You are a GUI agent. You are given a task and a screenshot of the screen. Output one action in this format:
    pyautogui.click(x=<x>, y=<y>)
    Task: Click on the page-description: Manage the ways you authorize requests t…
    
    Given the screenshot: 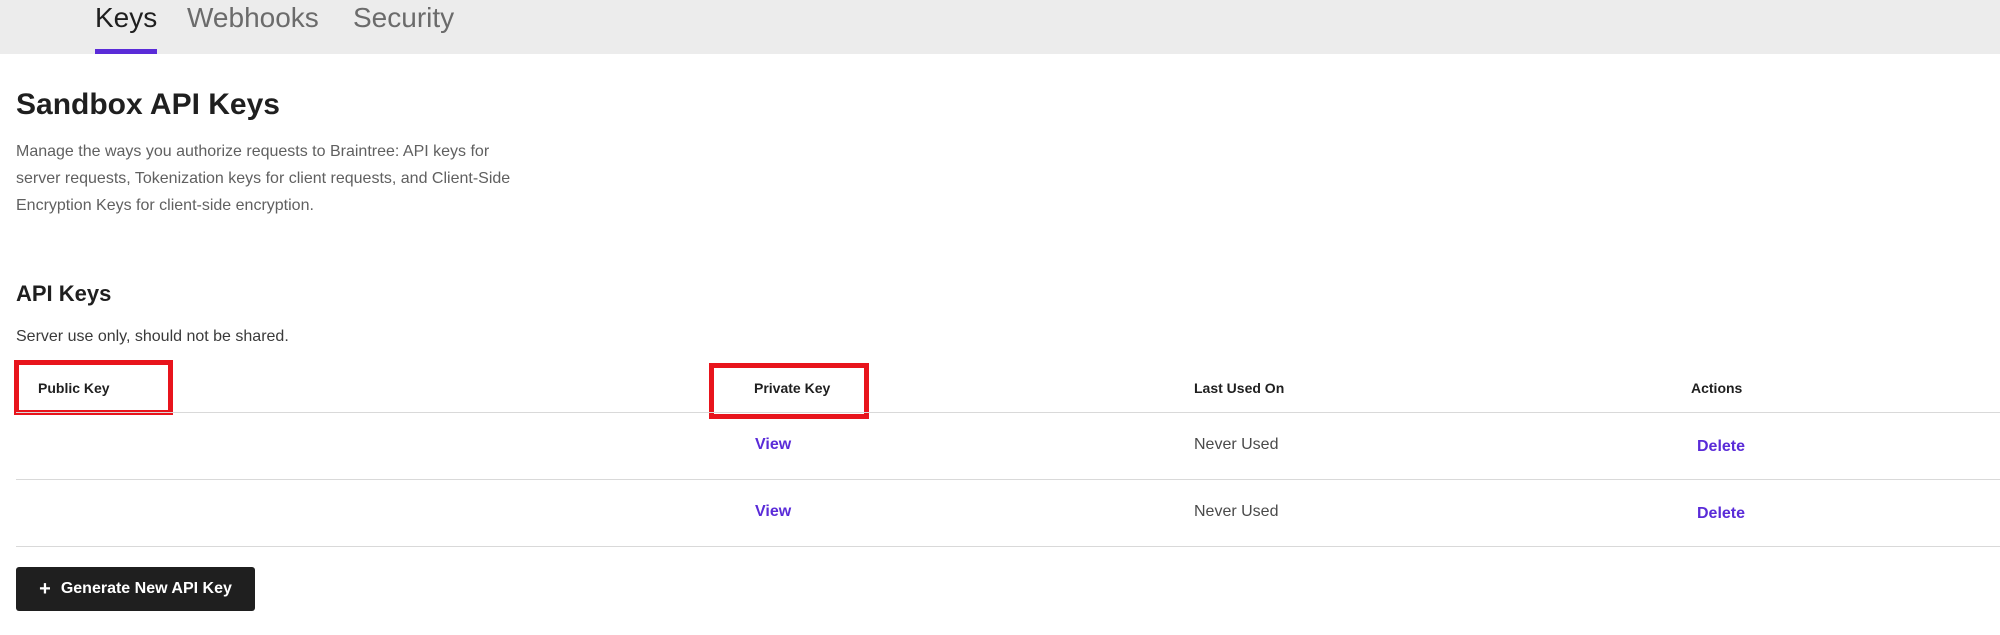 What is the action you would take?
    pyautogui.click(x=263, y=178)
    